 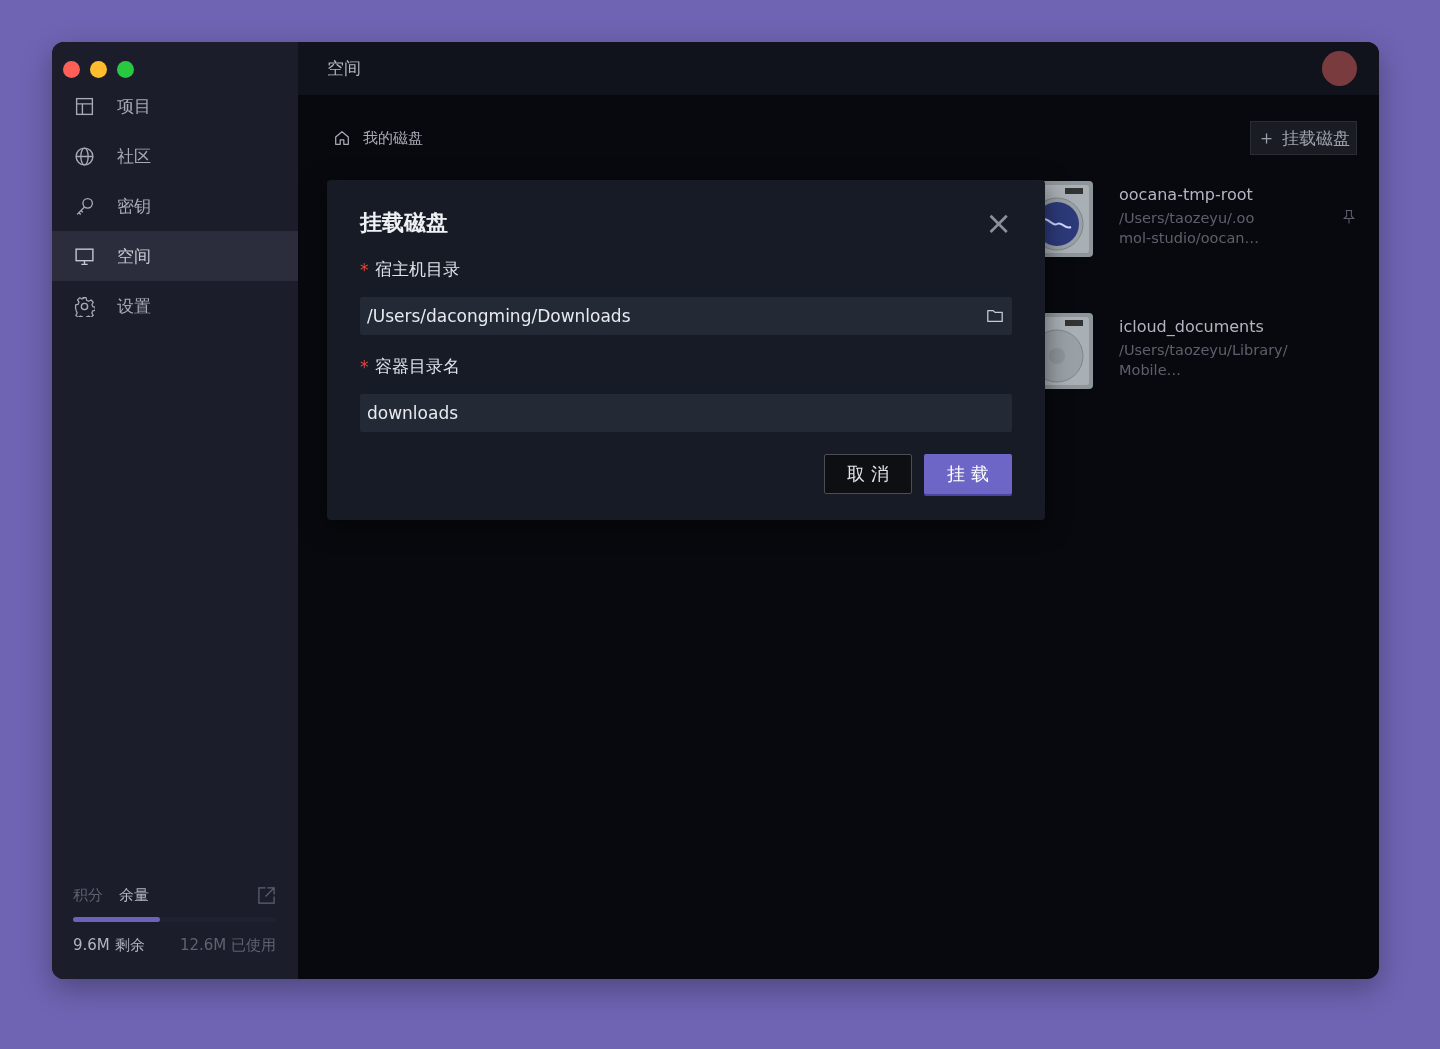 I want to click on disk-path: /Users/taozeyu/.oo, so click(x=1187, y=218).